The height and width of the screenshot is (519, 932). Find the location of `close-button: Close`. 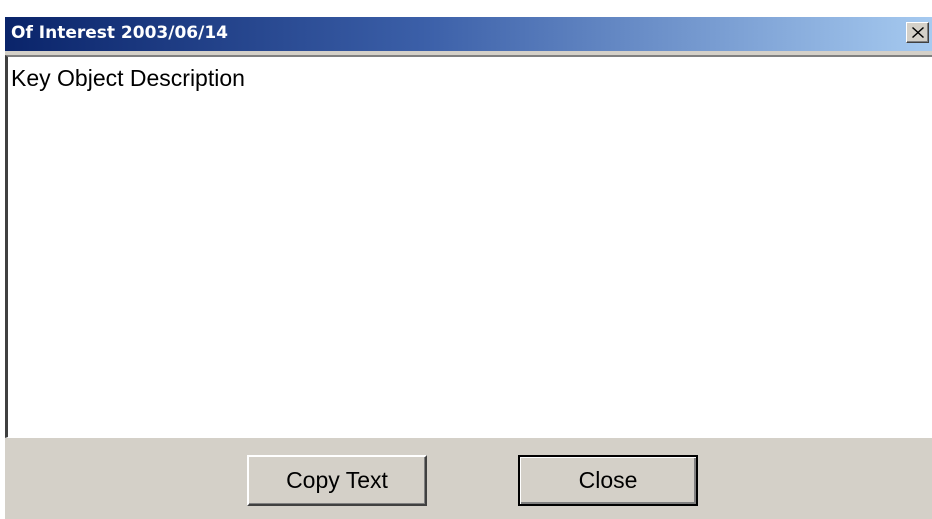

close-button: Close is located at coordinates (608, 480).